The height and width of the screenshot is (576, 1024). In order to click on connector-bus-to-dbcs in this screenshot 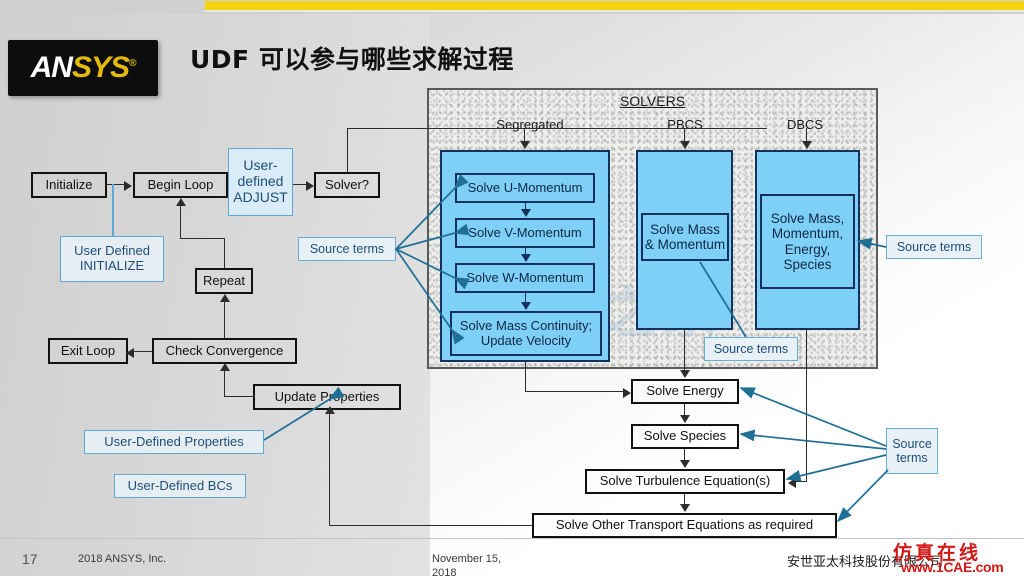, I will do `click(807, 135)`.